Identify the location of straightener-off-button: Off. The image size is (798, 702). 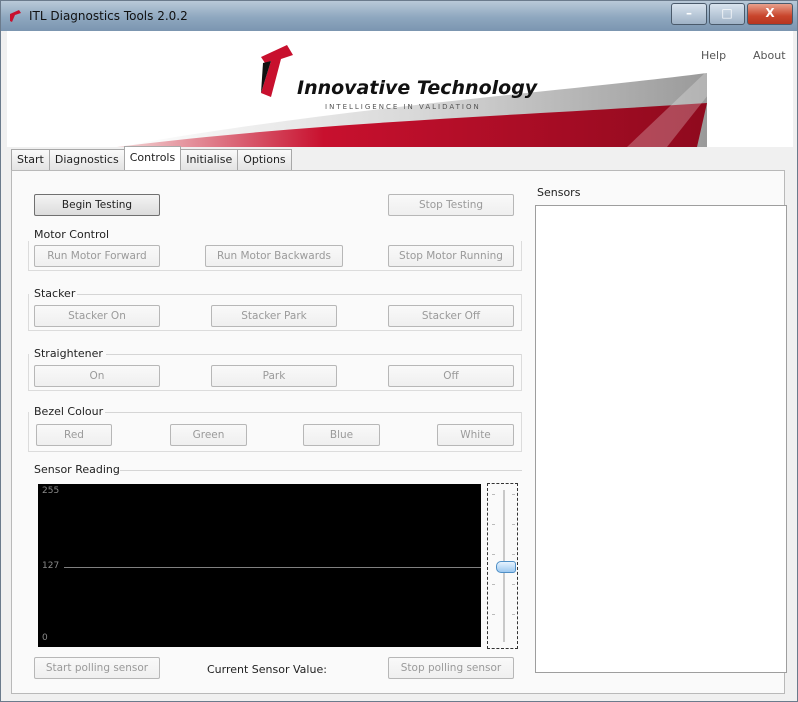
(451, 376).